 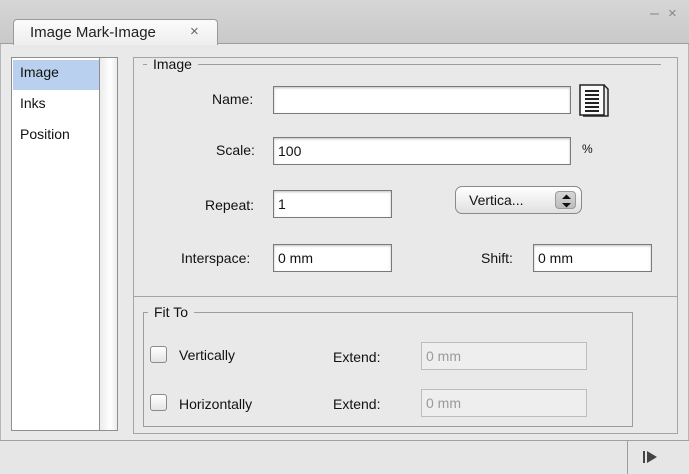 I want to click on sidebar-item-image: Image, so click(x=57, y=75).